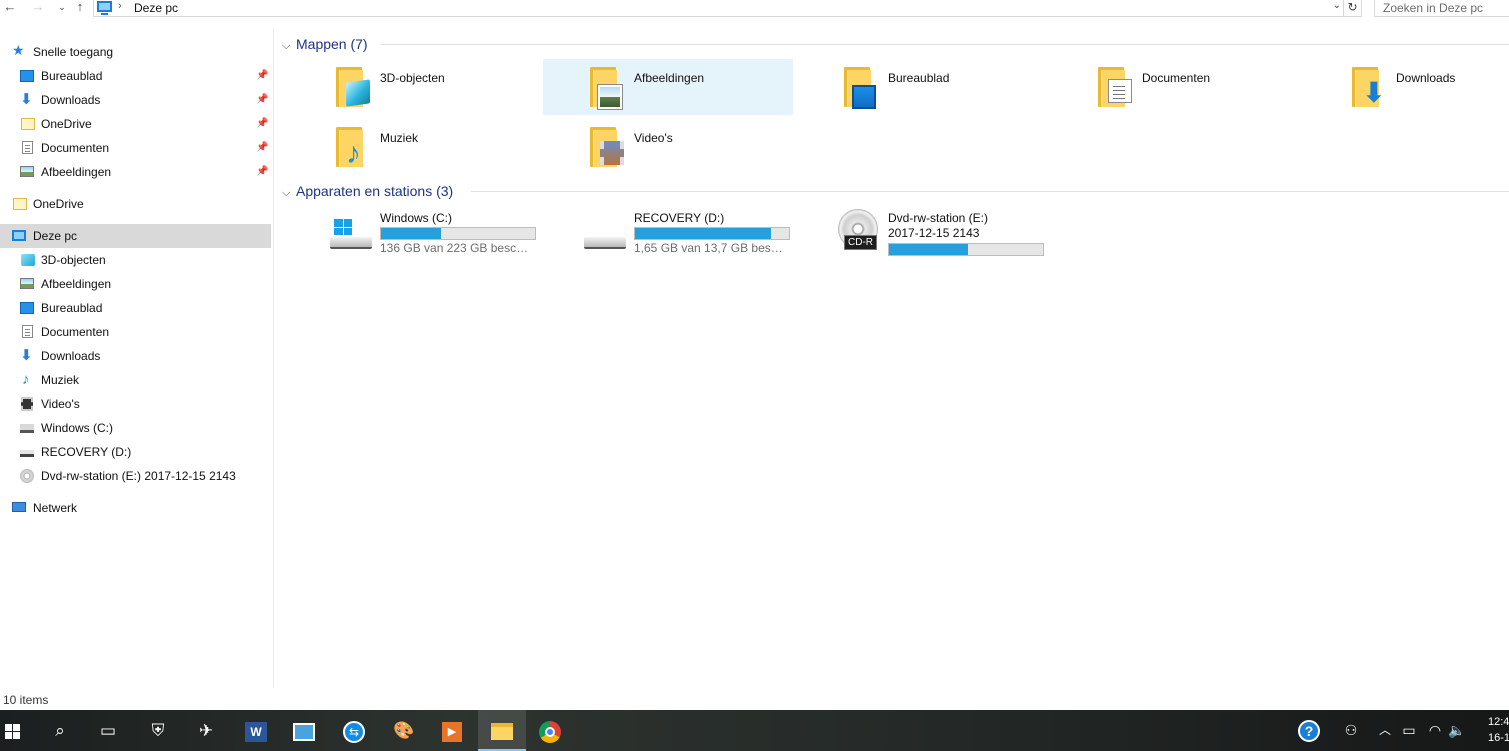 The width and height of the screenshot is (1509, 751). I want to click on start-button, so click(12, 730).